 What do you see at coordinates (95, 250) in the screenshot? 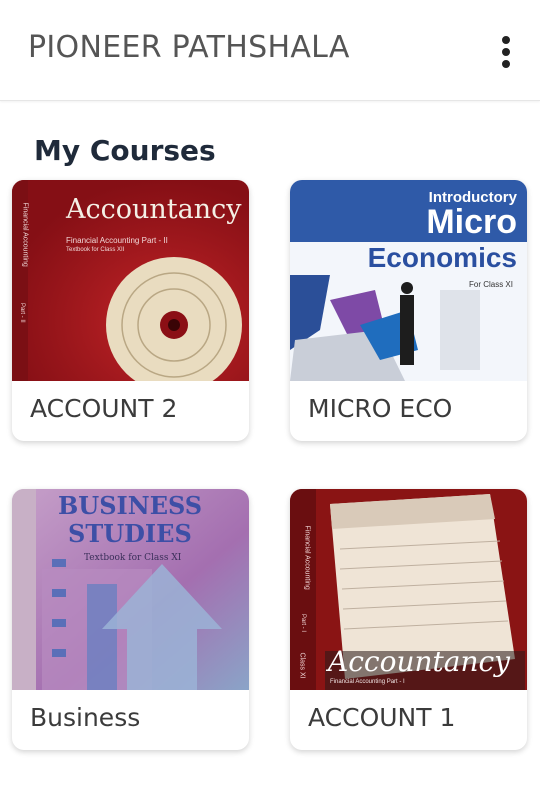
I see `cover-subtitle-2: Textbook for Class XII` at bounding box center [95, 250].